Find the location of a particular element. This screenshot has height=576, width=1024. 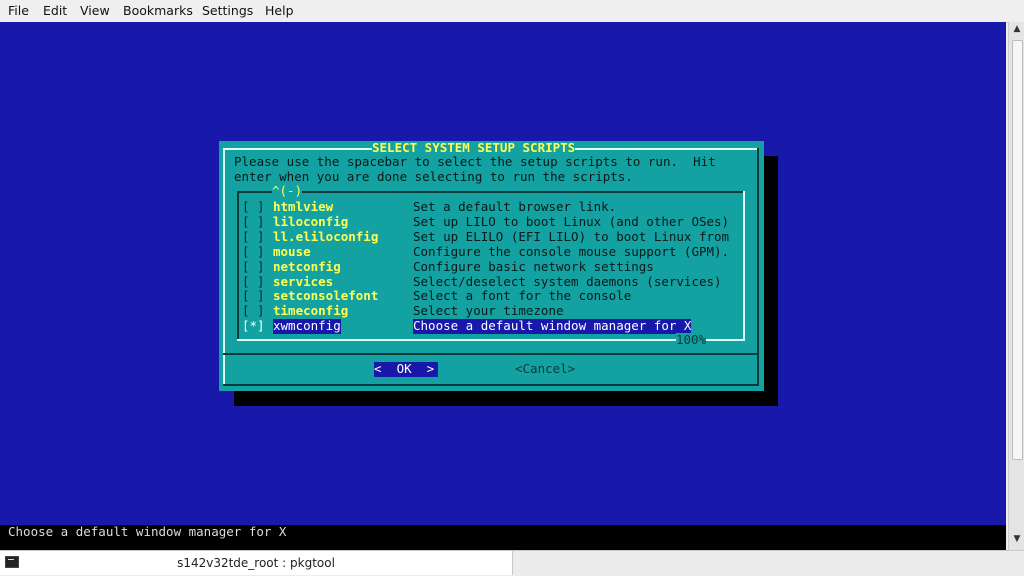

ok-button: < OK > is located at coordinates (406, 369).